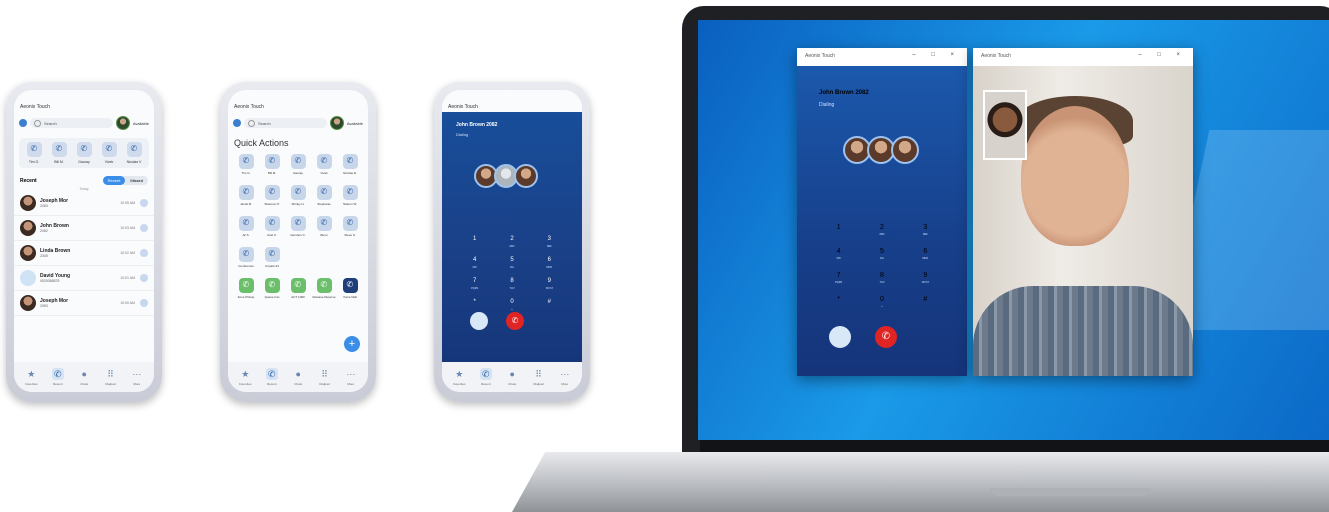 Image resolution: width=1329 pixels, height=512 pixels. What do you see at coordinates (134, 153) in the screenshot?
I see `favorite-item: Nicolas V` at bounding box center [134, 153].